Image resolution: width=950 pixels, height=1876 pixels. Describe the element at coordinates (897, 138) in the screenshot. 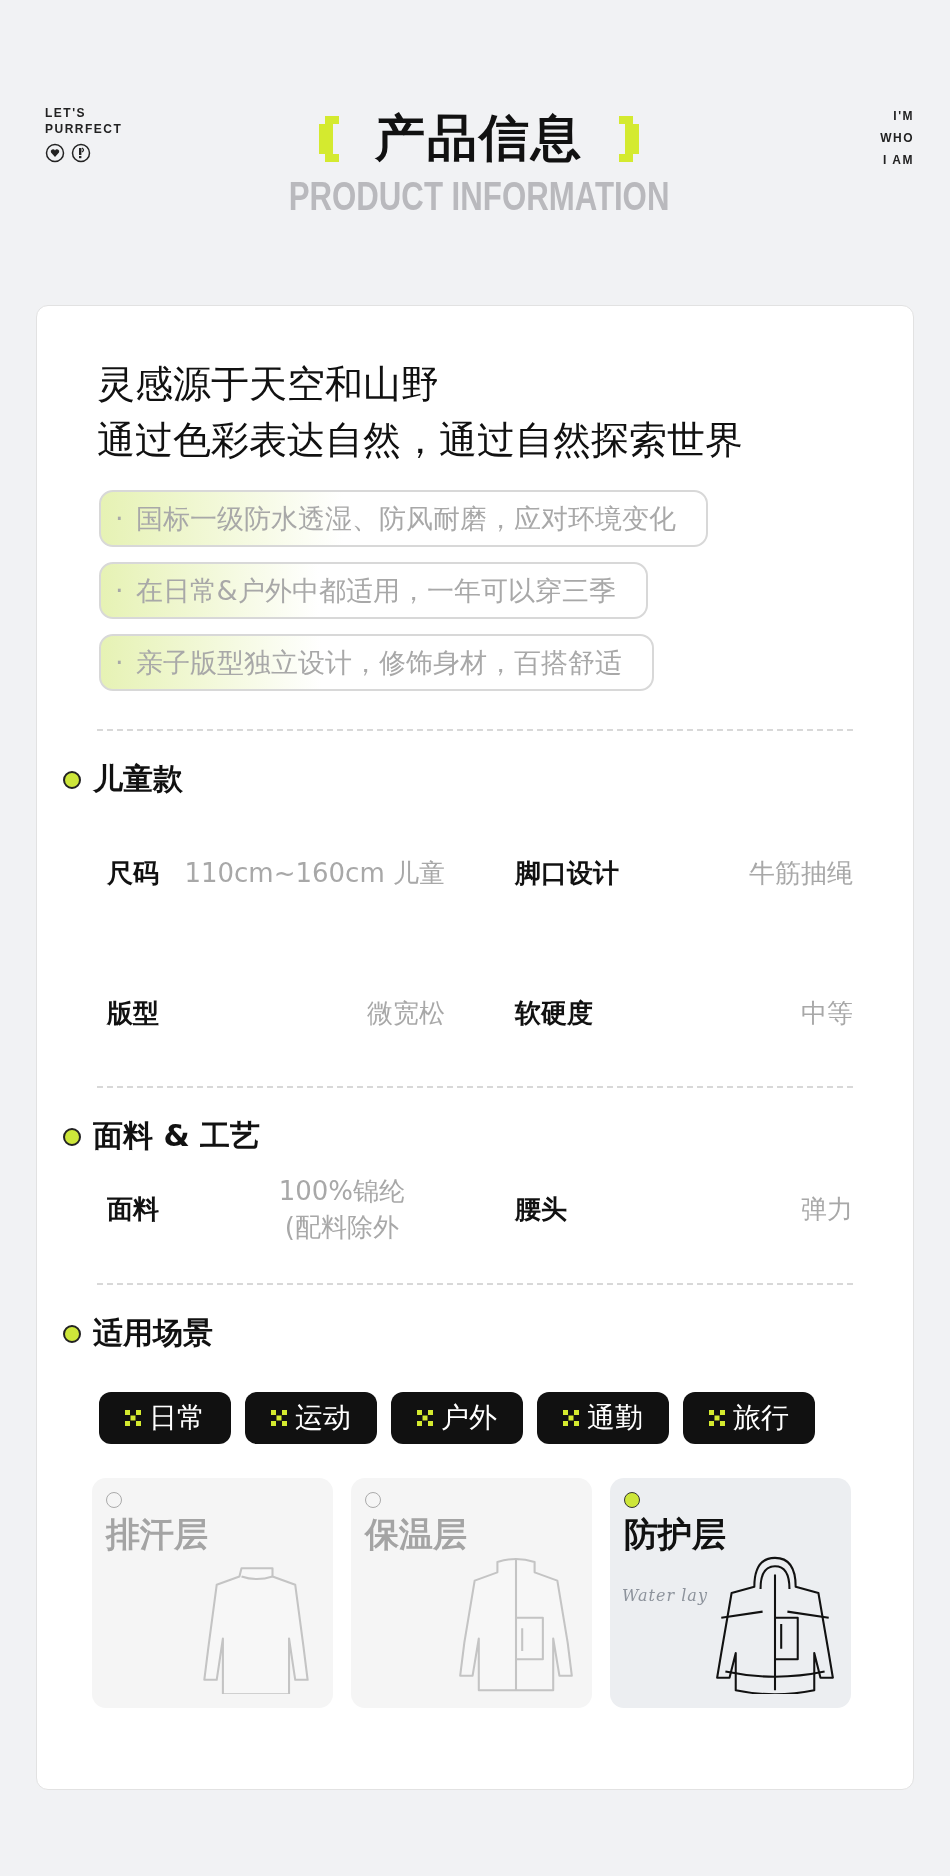

I see `motto-text: WHO` at that location.